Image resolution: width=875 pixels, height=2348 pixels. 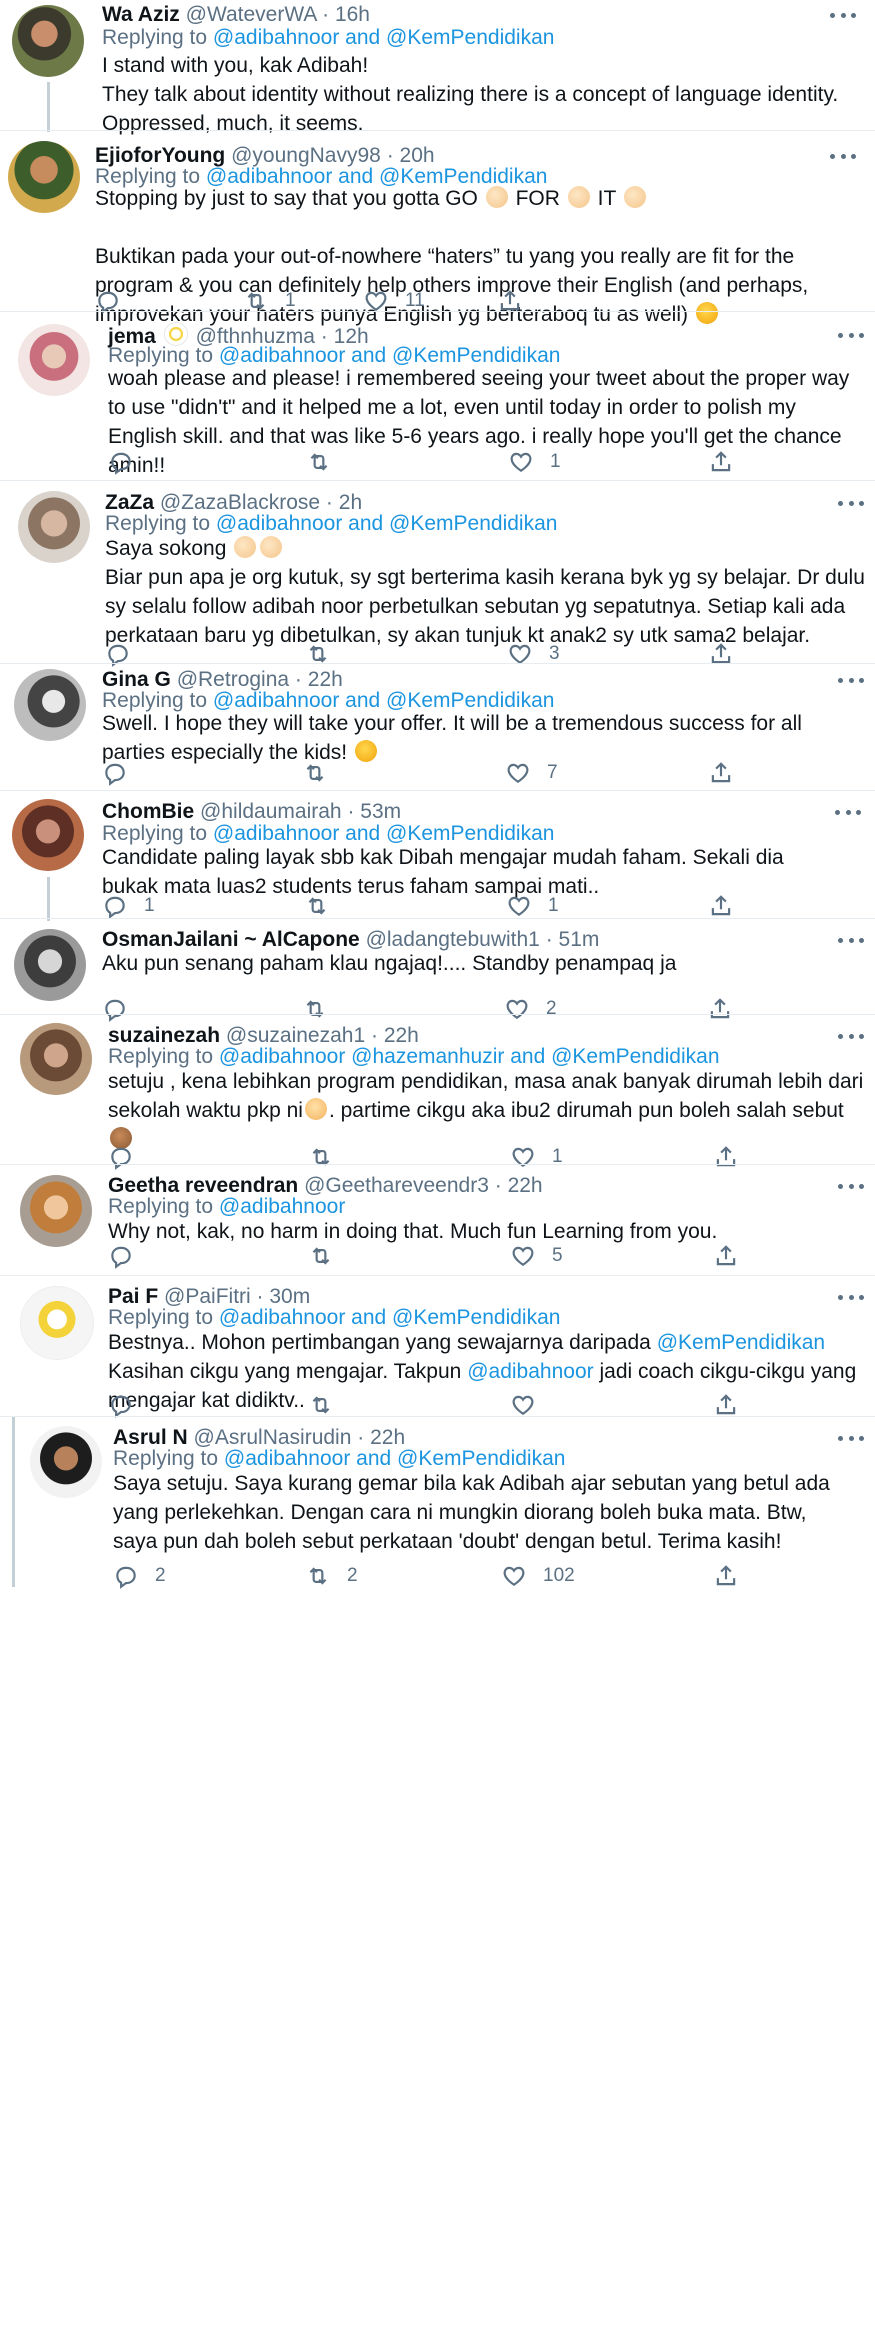 What do you see at coordinates (121, 462) in the screenshot?
I see `reply-icon` at bounding box center [121, 462].